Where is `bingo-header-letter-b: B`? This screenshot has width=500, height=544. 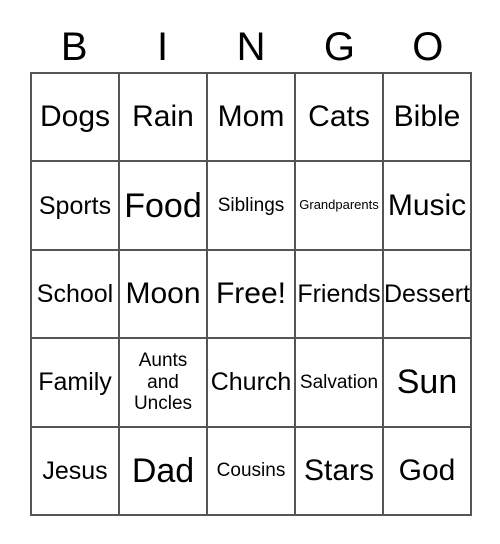
bingo-header-letter-b: B is located at coordinates (74, 47).